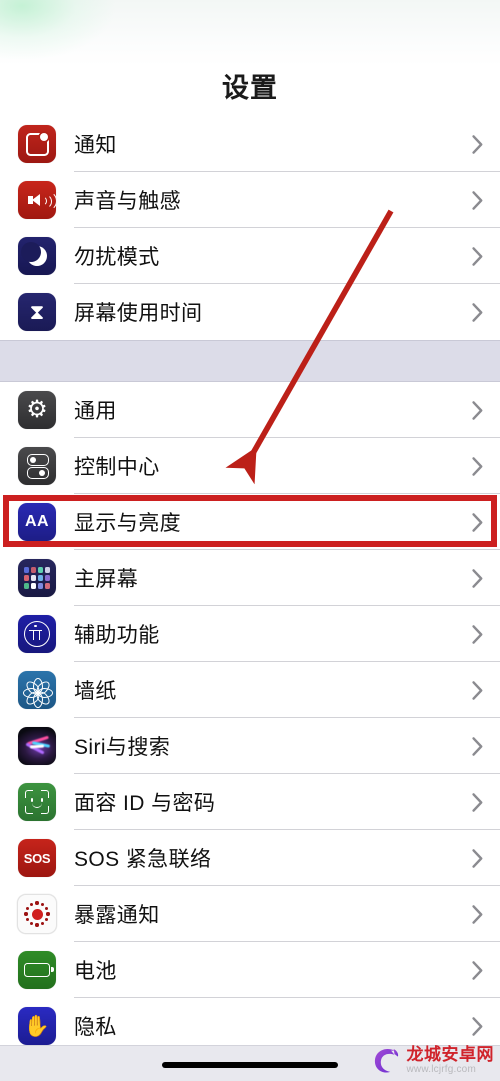 This screenshot has height=1081, width=500. I want to click on row-label: 屏幕使用时间, so click(138, 313).